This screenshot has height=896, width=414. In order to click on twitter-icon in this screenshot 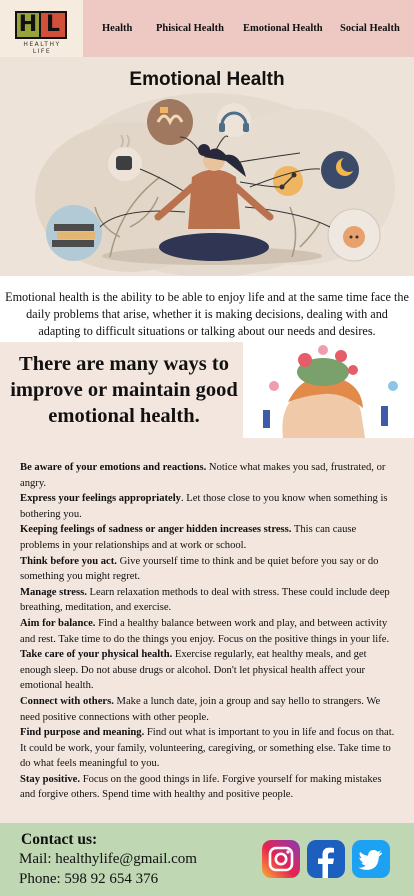, I will do `click(371, 859)`.